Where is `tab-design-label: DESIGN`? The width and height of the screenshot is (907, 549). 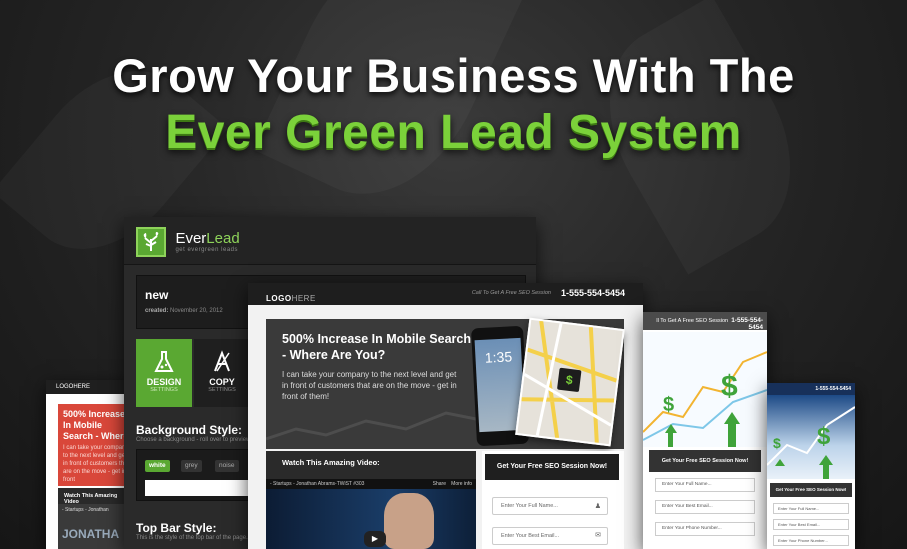
tab-design-label: DESIGN is located at coordinates (164, 382).